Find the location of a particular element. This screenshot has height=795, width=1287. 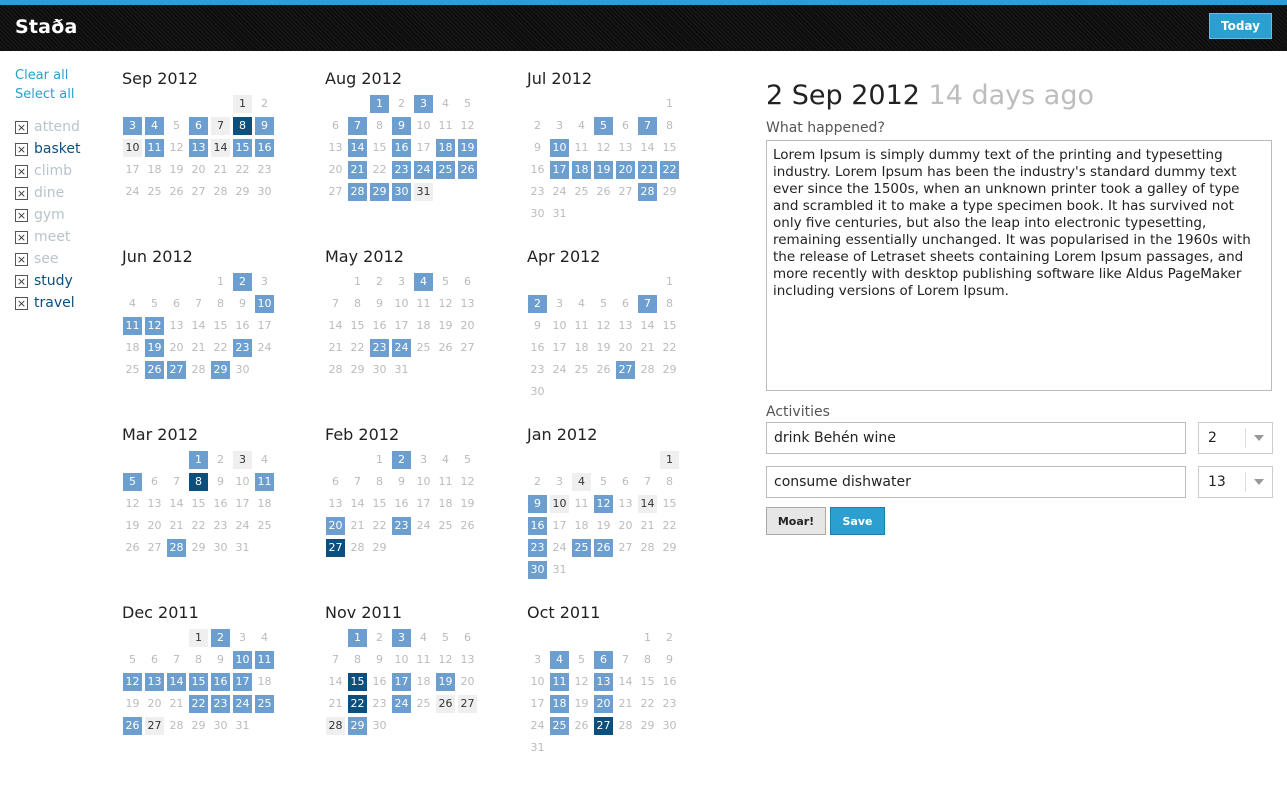

calendar-day: 1 is located at coordinates (357, 282).